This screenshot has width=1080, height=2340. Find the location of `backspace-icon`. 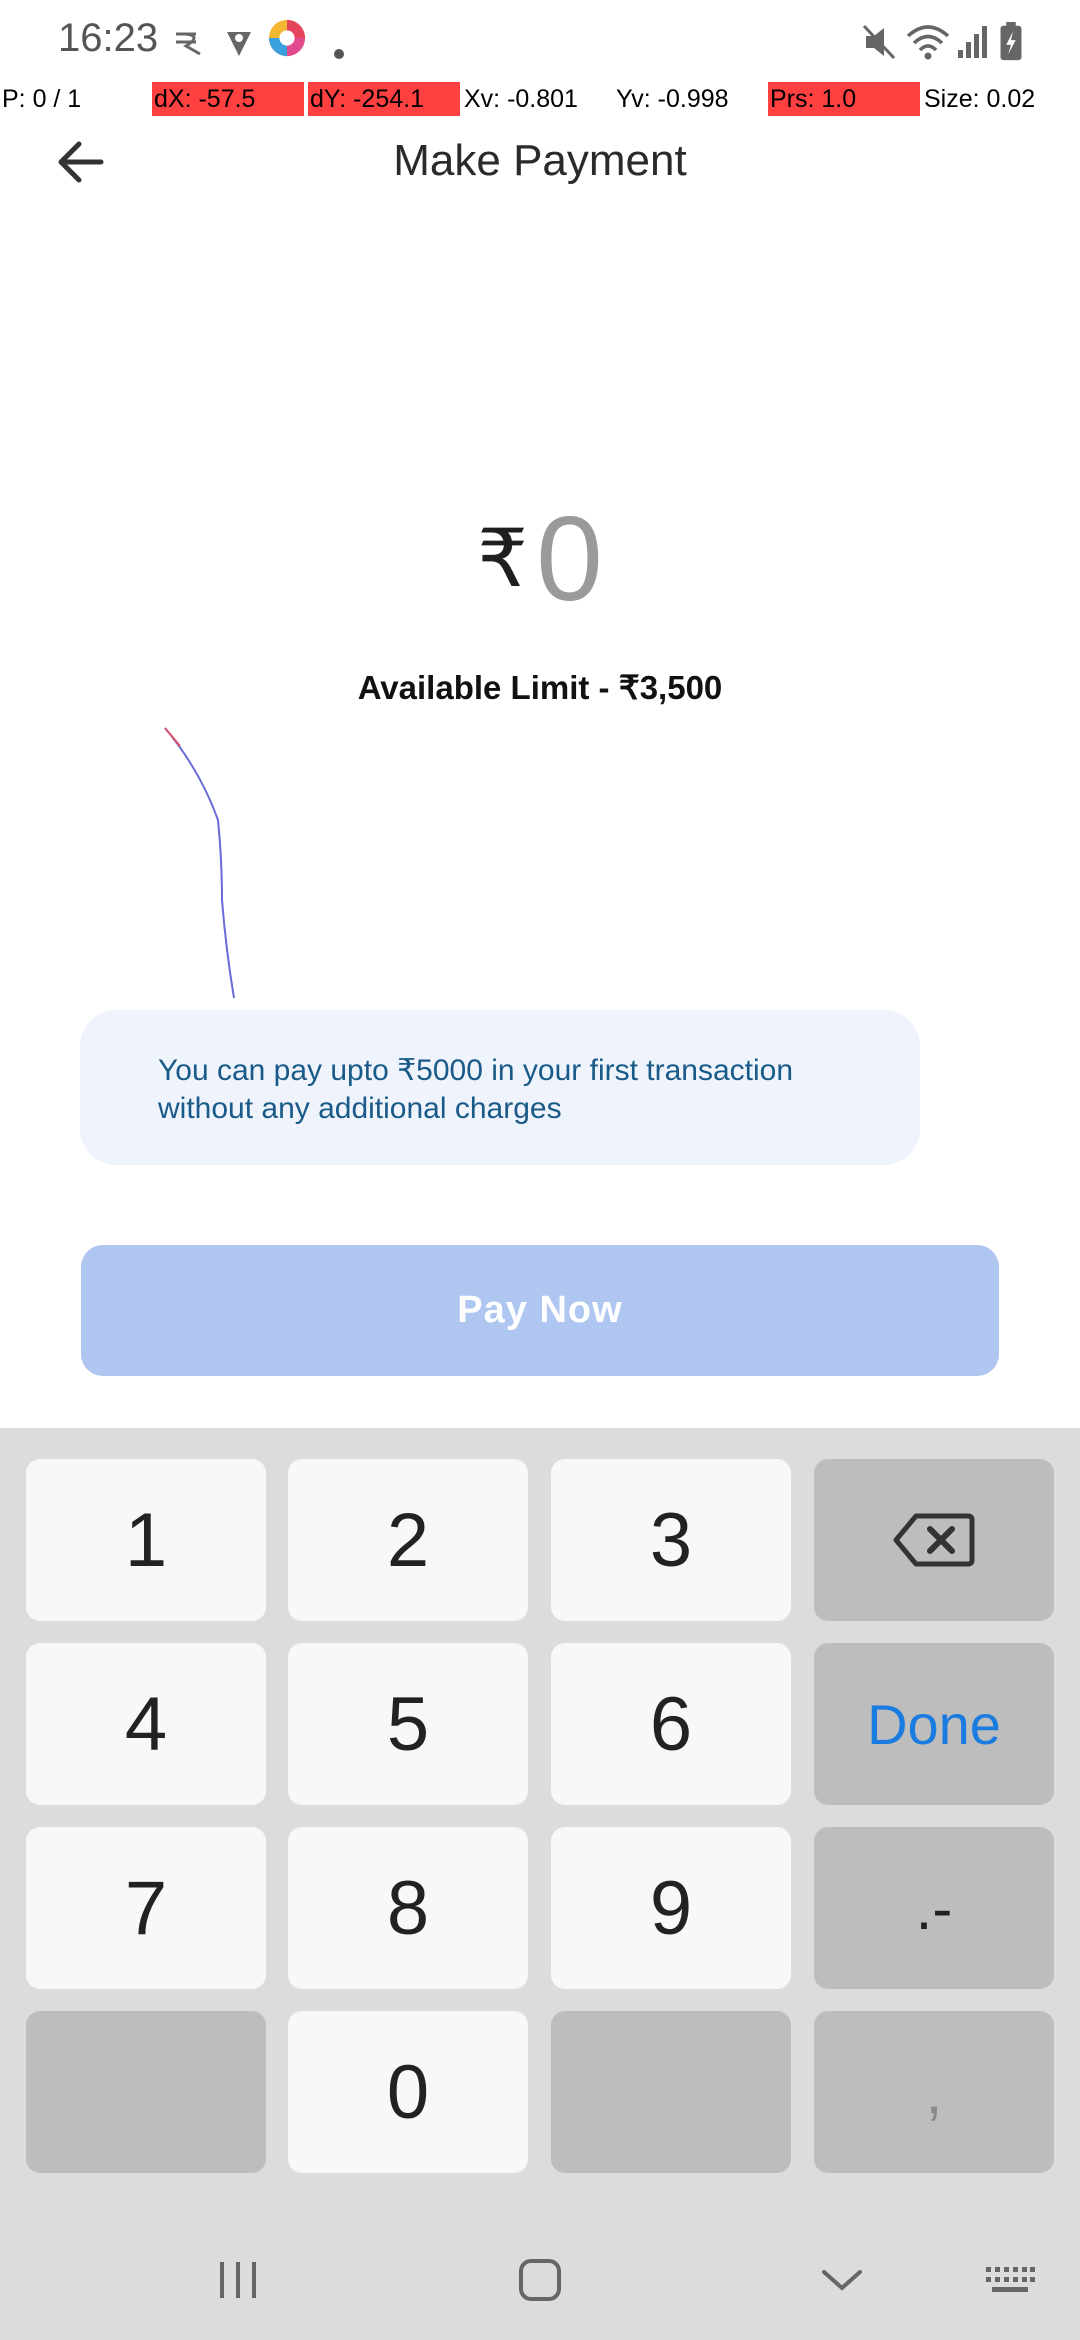

backspace-icon is located at coordinates (934, 1540).